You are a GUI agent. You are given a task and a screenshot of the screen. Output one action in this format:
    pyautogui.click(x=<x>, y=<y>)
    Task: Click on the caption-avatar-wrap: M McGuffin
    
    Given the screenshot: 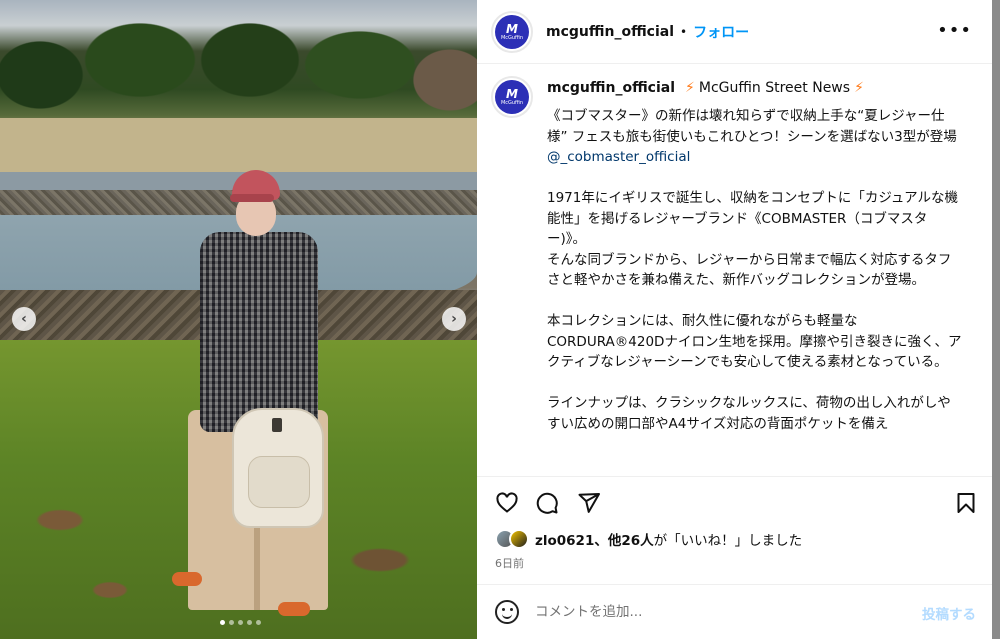 What is the action you would take?
    pyautogui.click(x=512, y=255)
    